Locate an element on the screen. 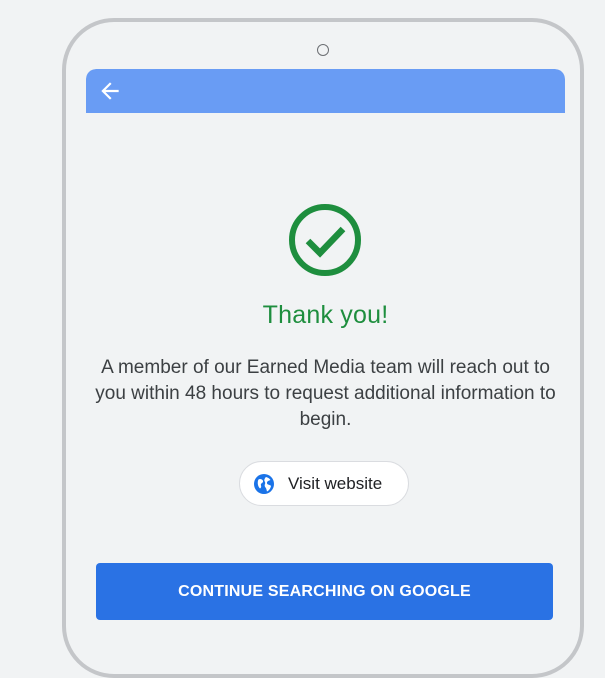  visit-website-label: Visit website is located at coordinates (335, 483).